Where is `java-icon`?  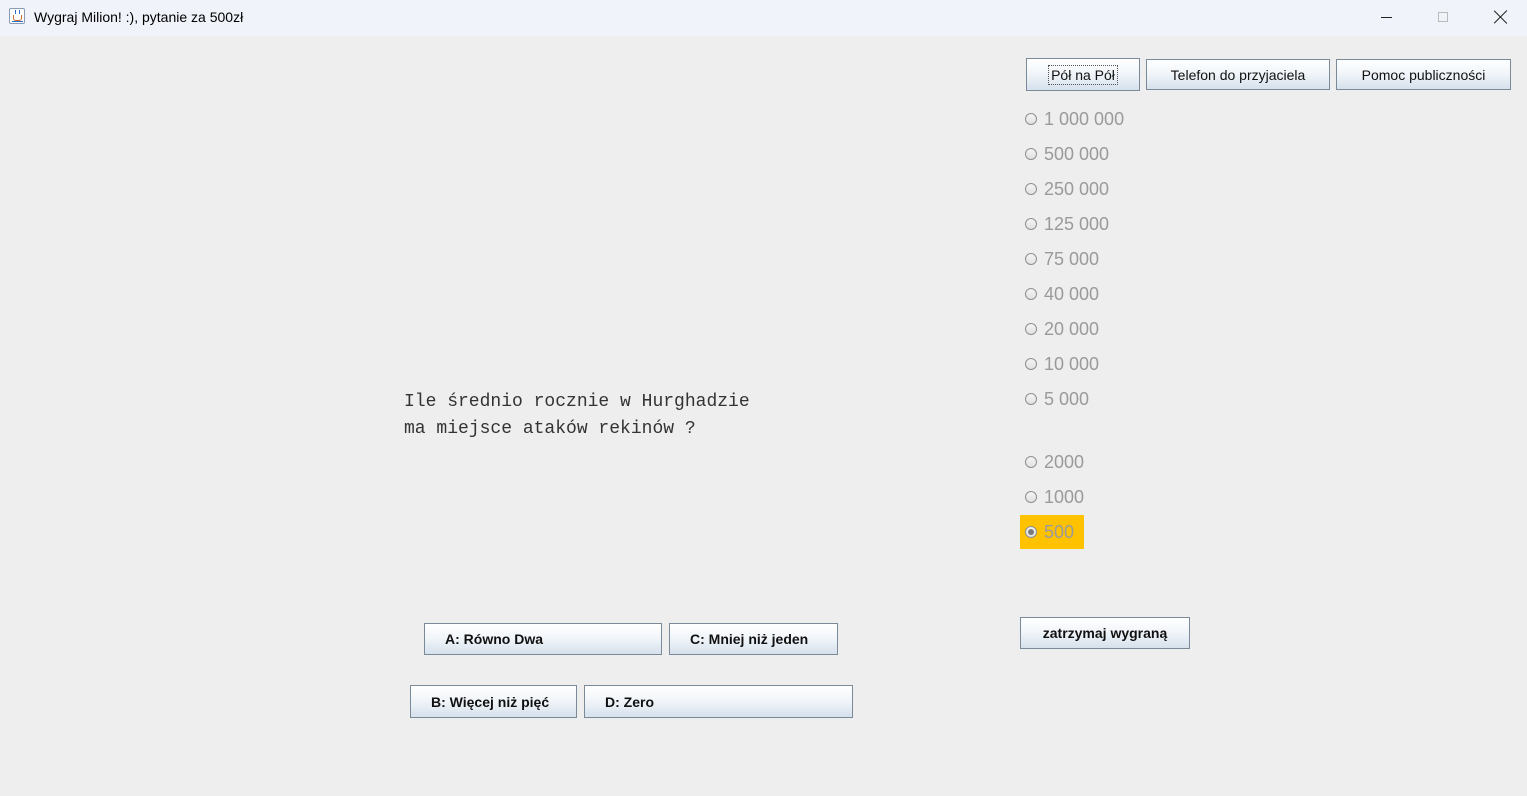 java-icon is located at coordinates (17, 16).